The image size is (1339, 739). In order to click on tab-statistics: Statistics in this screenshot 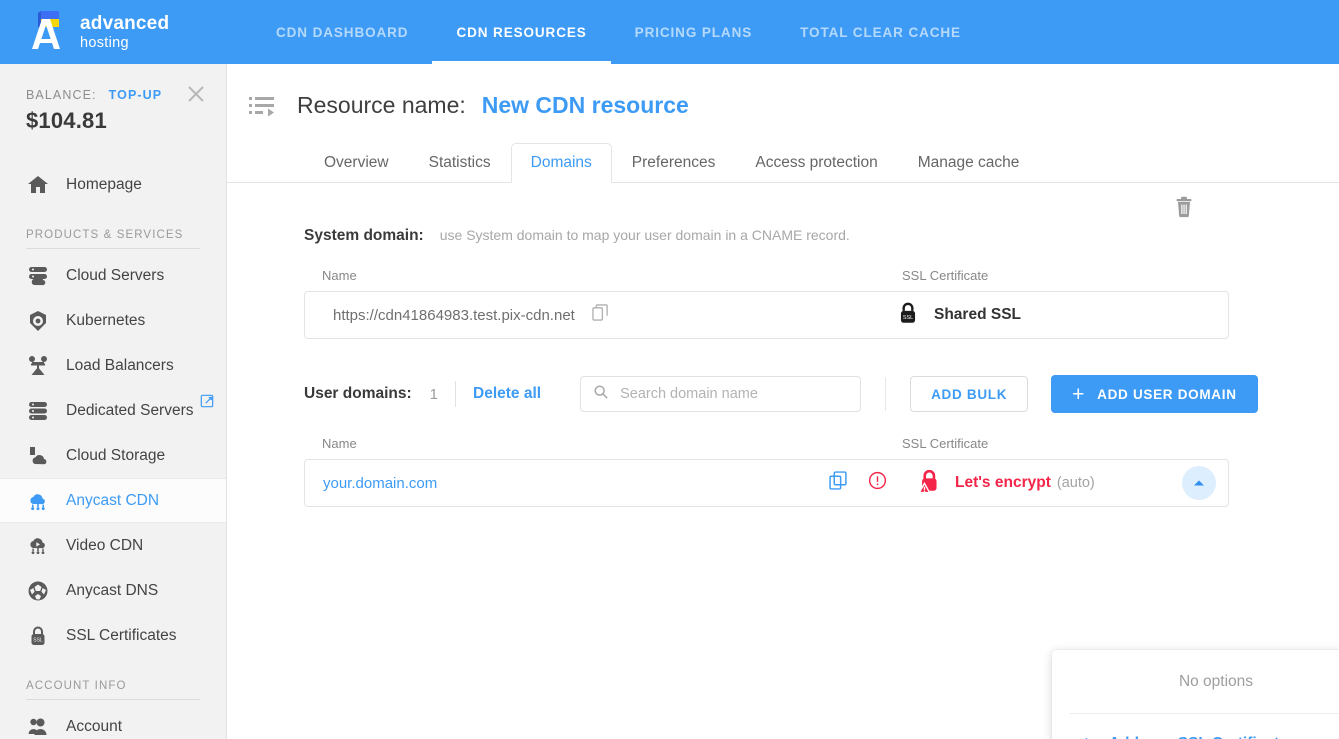, I will do `click(460, 163)`.